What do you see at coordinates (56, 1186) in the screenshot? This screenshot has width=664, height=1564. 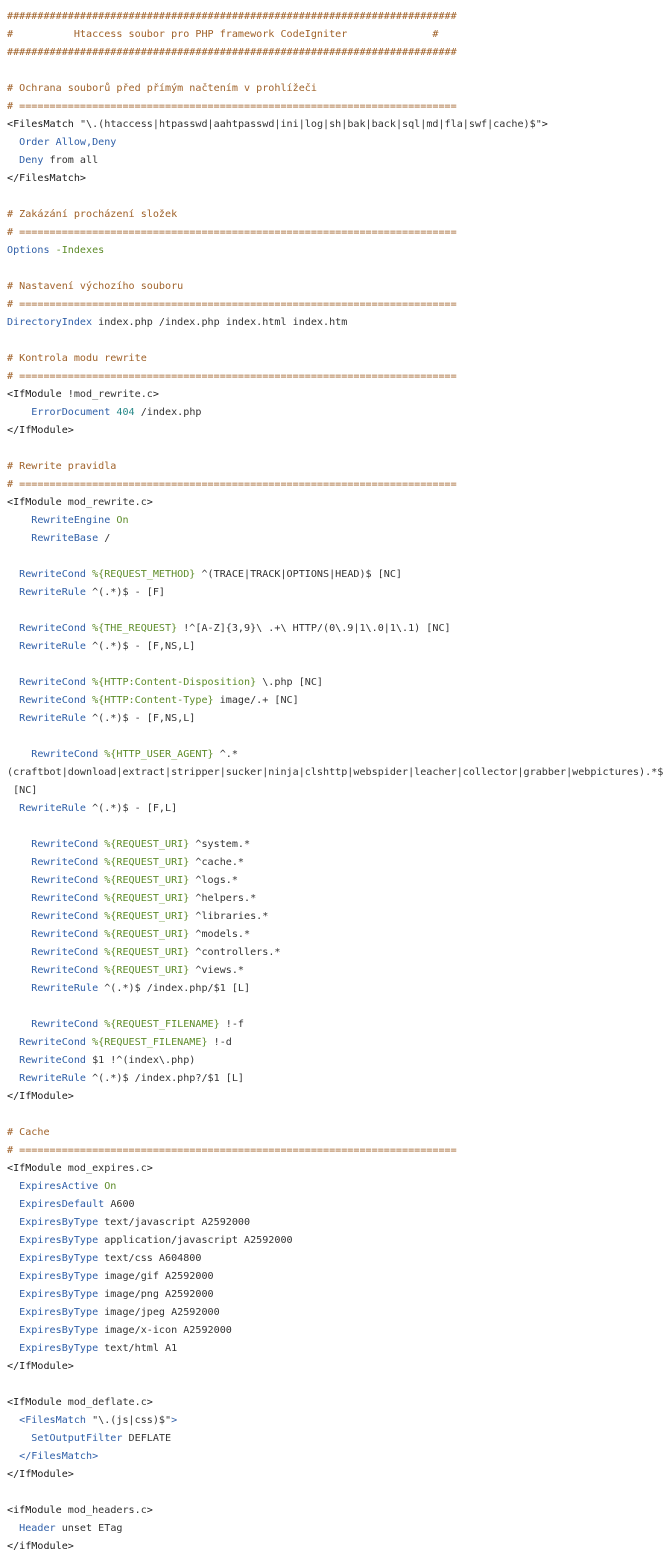 I see `code-token: ExpiresActive` at bounding box center [56, 1186].